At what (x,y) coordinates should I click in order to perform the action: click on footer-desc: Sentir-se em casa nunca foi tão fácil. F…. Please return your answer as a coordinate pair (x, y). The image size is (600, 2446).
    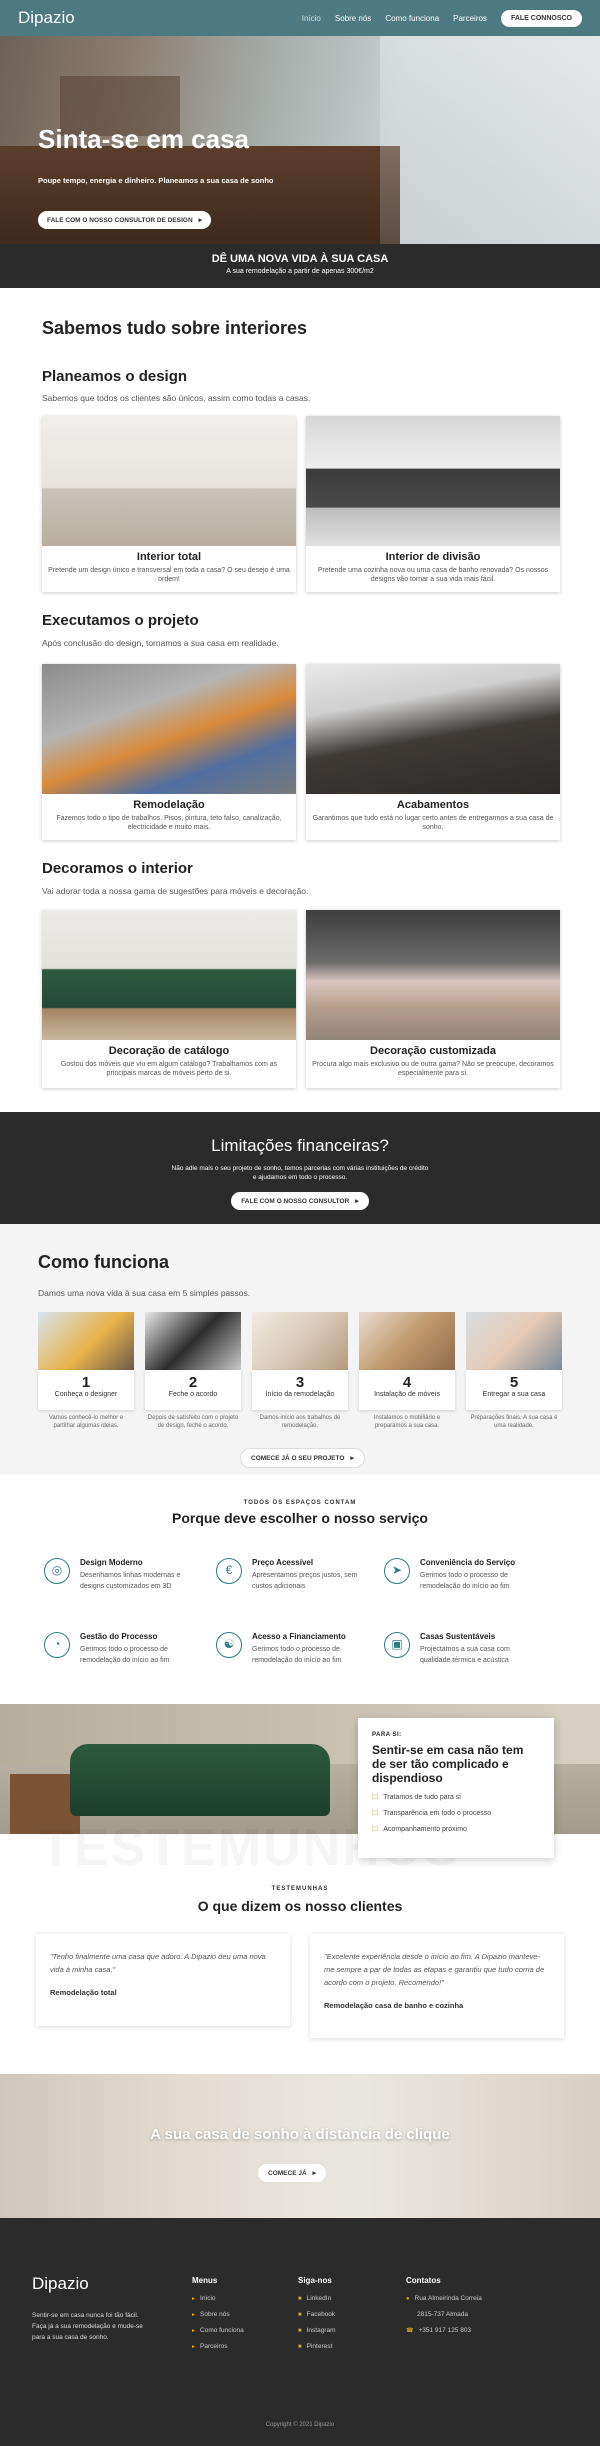
    Looking at the image, I should click on (87, 2326).